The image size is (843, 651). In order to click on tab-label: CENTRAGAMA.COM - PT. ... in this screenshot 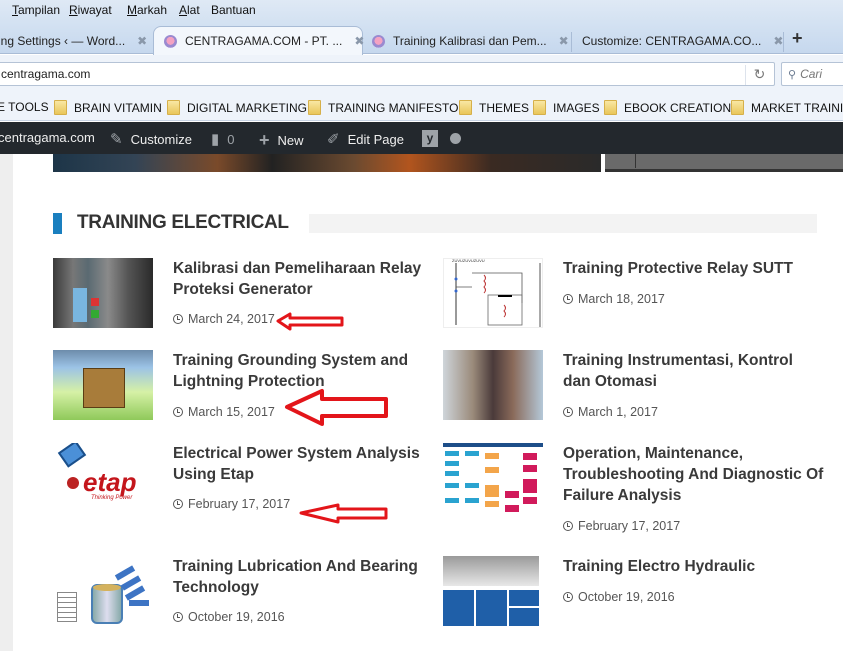, I will do `click(264, 41)`.